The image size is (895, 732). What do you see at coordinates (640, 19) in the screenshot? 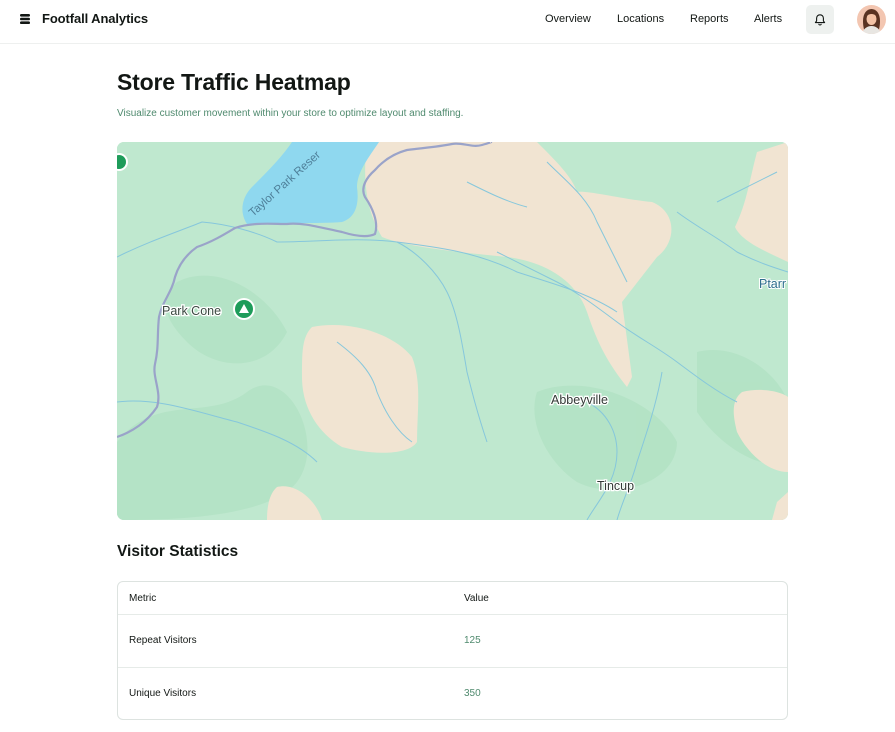
I see `nav-locations: Locations` at bounding box center [640, 19].